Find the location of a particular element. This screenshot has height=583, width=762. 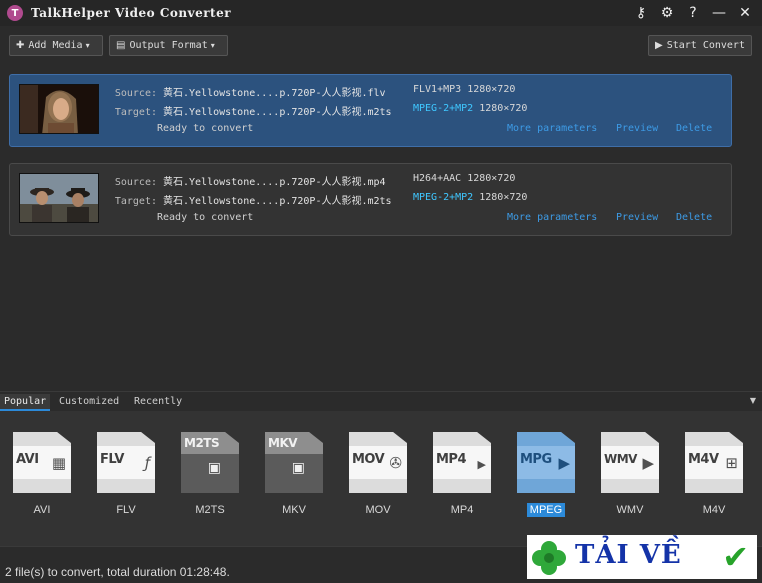

plus-icon: ✚ is located at coordinates (20, 45).